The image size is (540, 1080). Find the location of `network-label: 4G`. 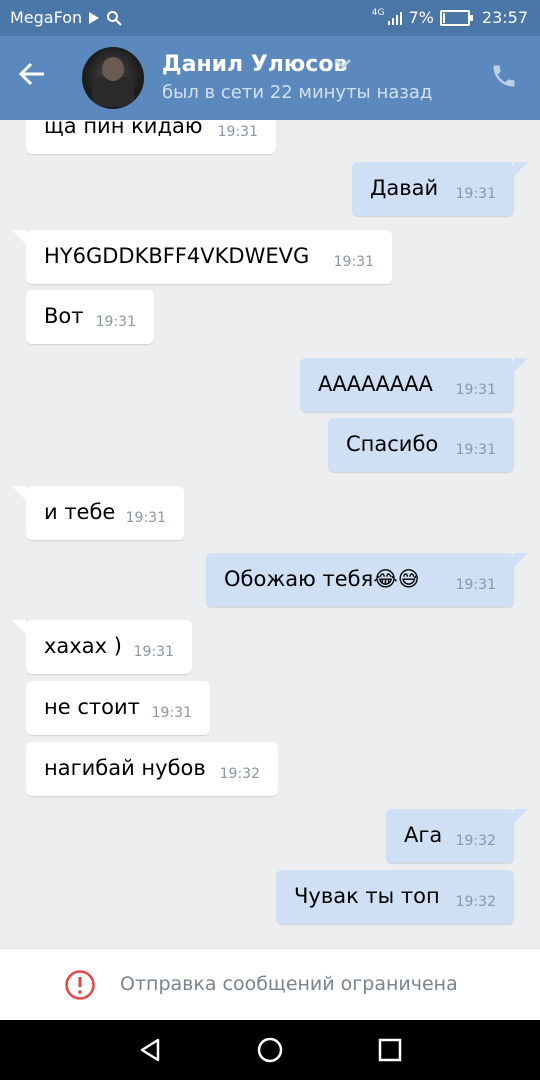

network-label: 4G is located at coordinates (378, 12).